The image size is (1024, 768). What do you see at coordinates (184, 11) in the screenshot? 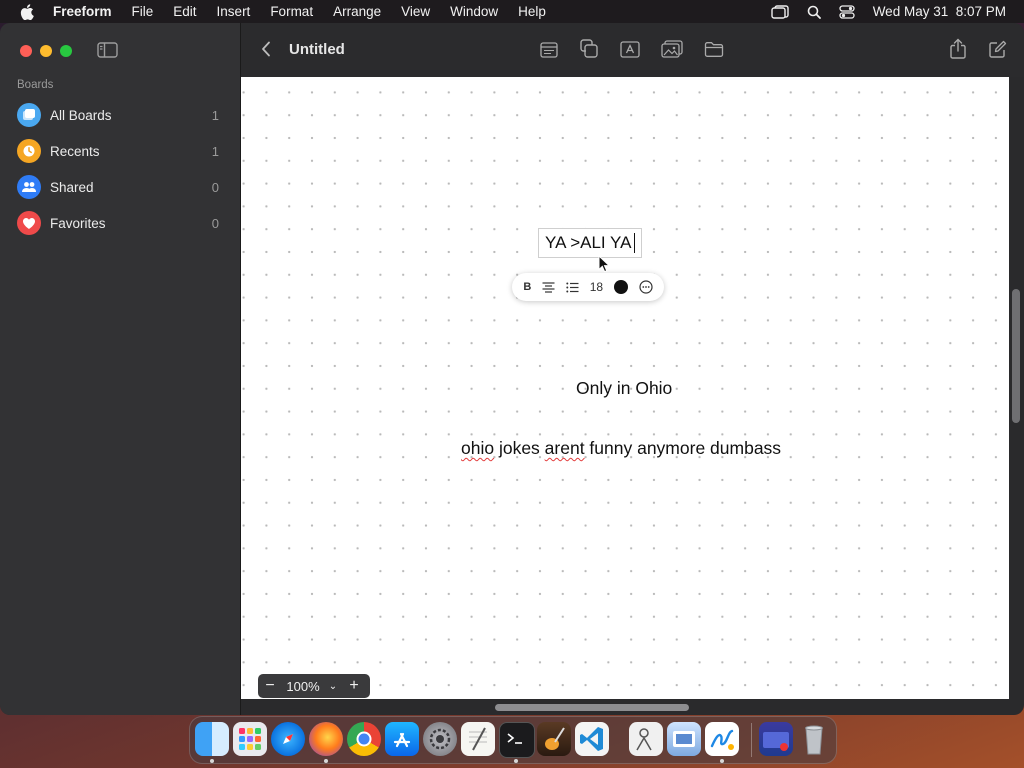
I see `menu-edit: Edit` at bounding box center [184, 11].